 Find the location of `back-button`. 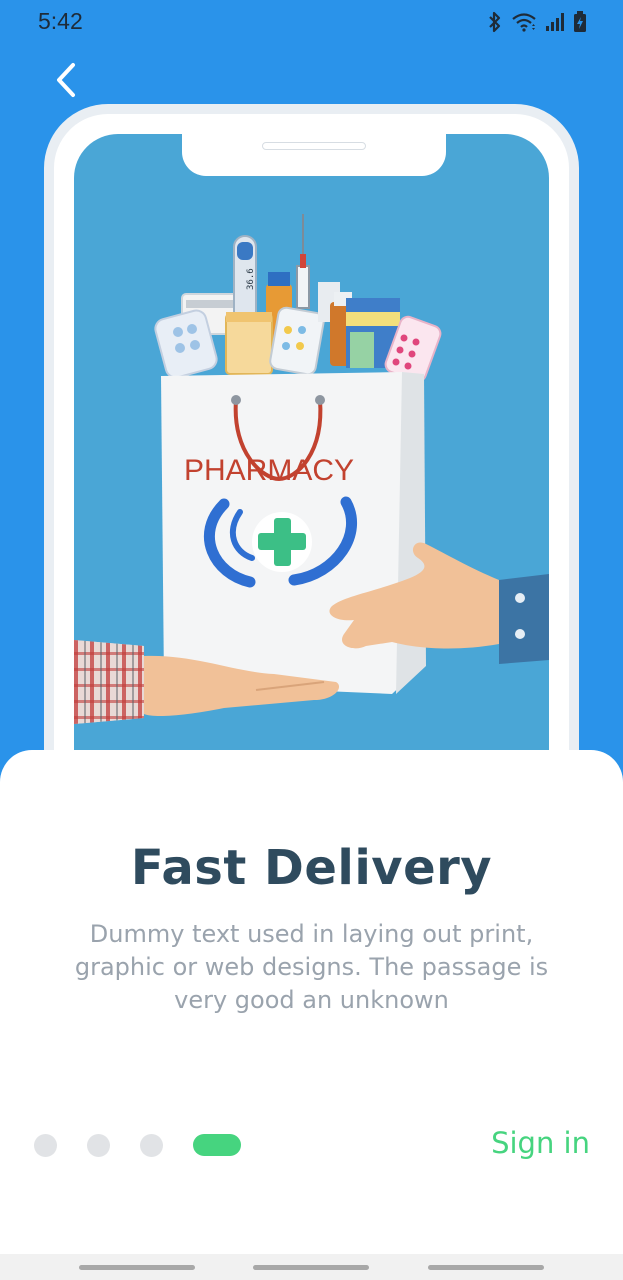

back-button is located at coordinates (66, 82).